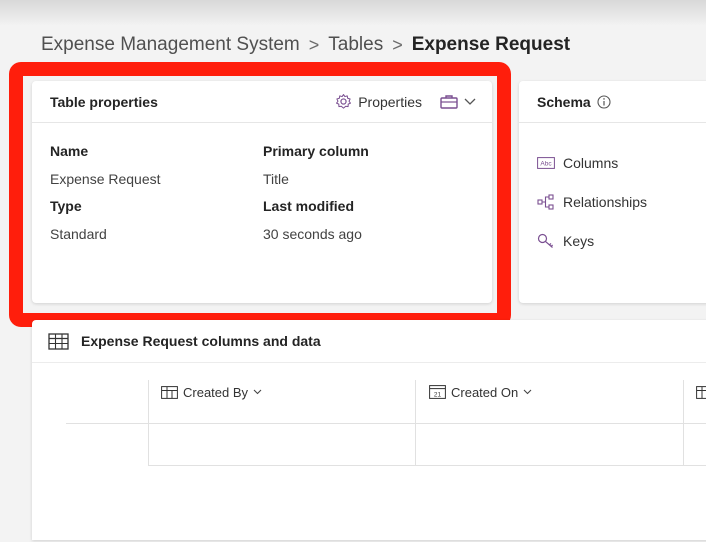  Describe the element at coordinates (579, 240) in the screenshot. I see `schema-item-label: Keys` at that location.